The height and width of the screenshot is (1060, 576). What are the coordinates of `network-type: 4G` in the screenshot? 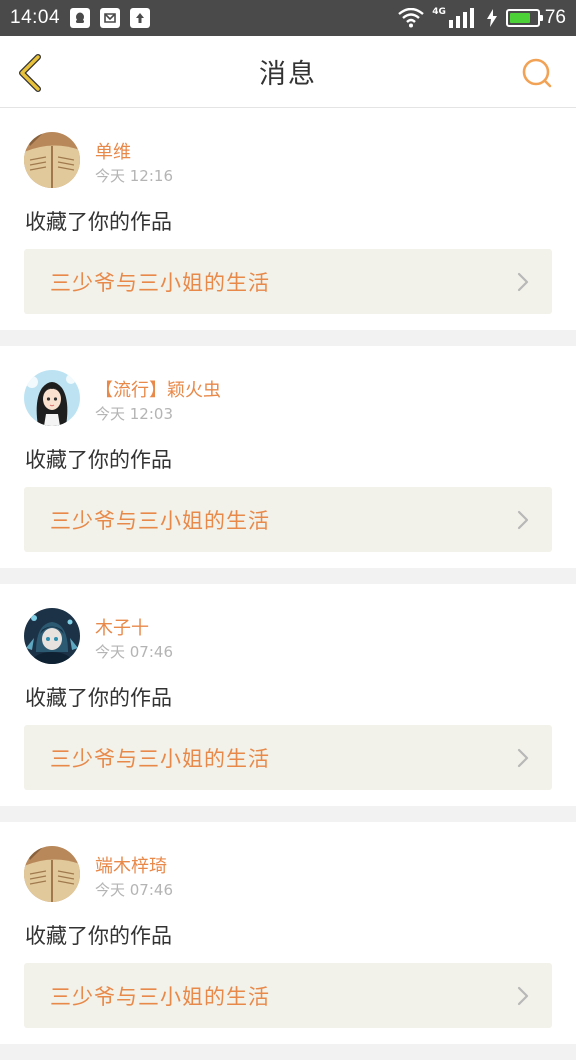 It's located at (439, 12).